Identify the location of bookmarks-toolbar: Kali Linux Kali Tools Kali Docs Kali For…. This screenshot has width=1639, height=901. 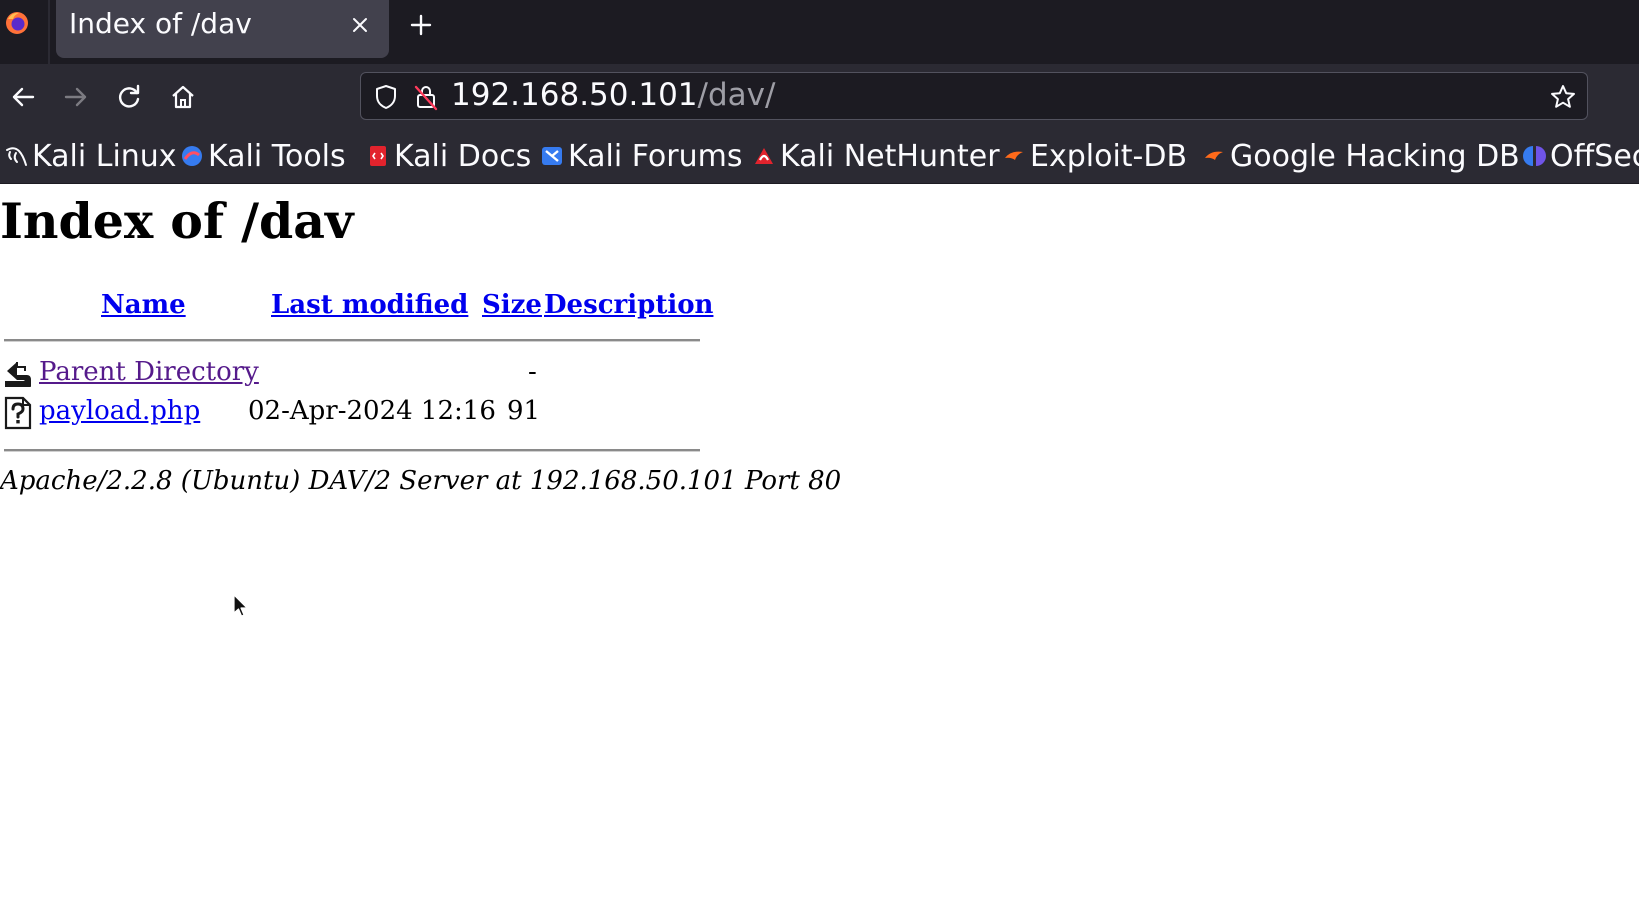
(819, 157).